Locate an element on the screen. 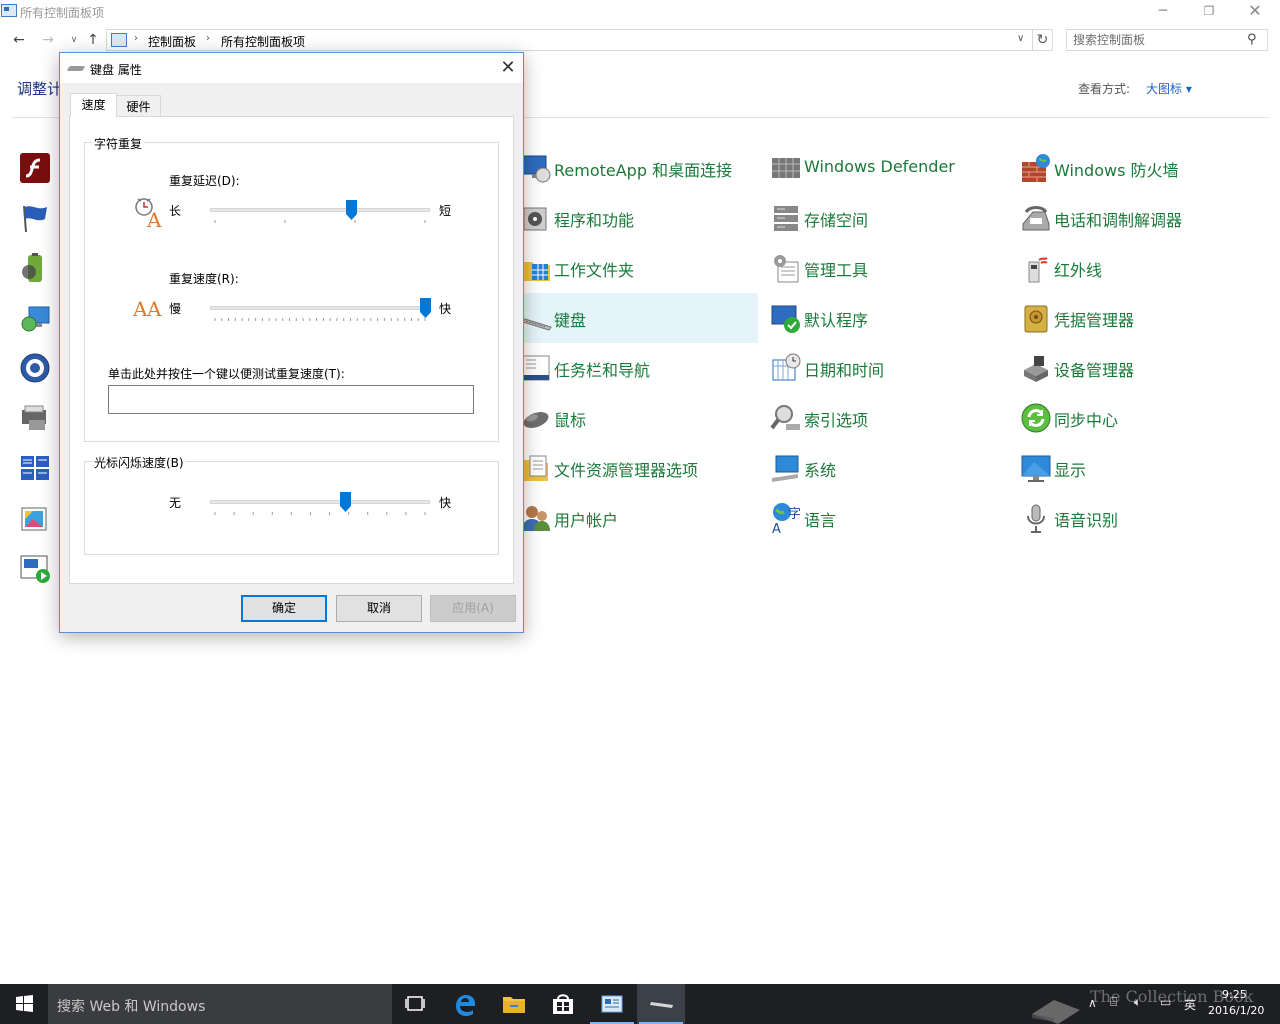 This screenshot has height=1024, width=1280. breadcrumb-control-panel: 控制面板 is located at coordinates (172, 41).